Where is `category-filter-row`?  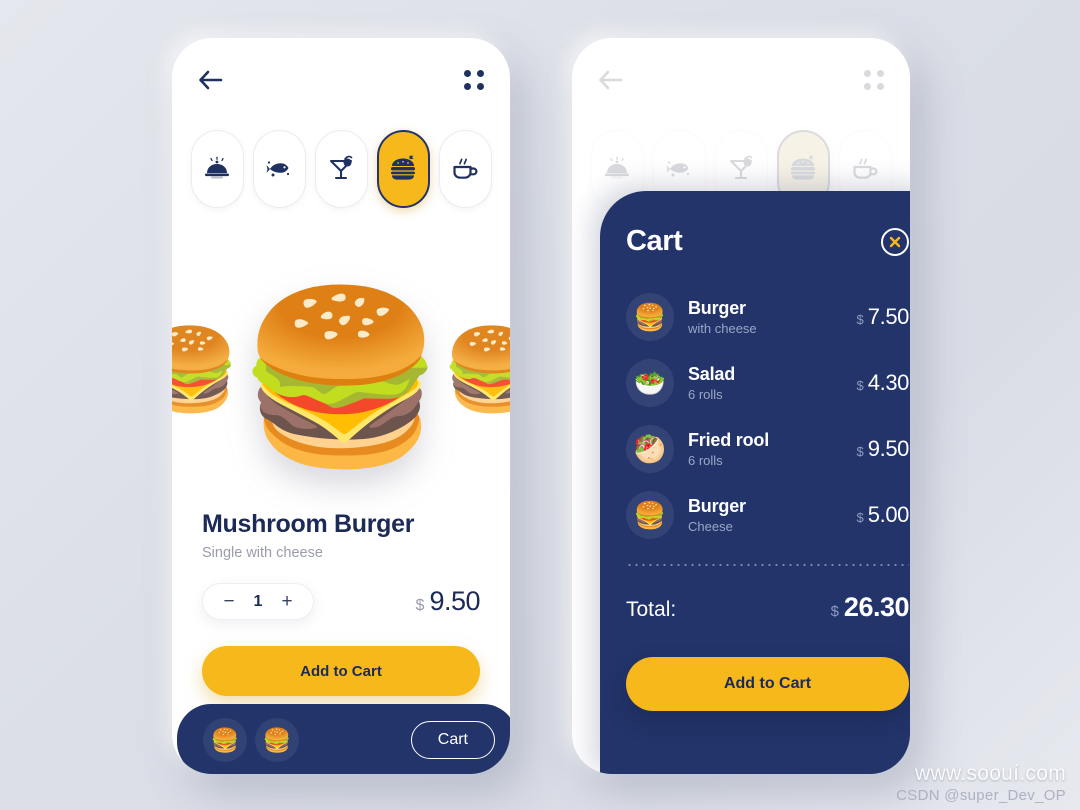 category-filter-row is located at coordinates (341, 169).